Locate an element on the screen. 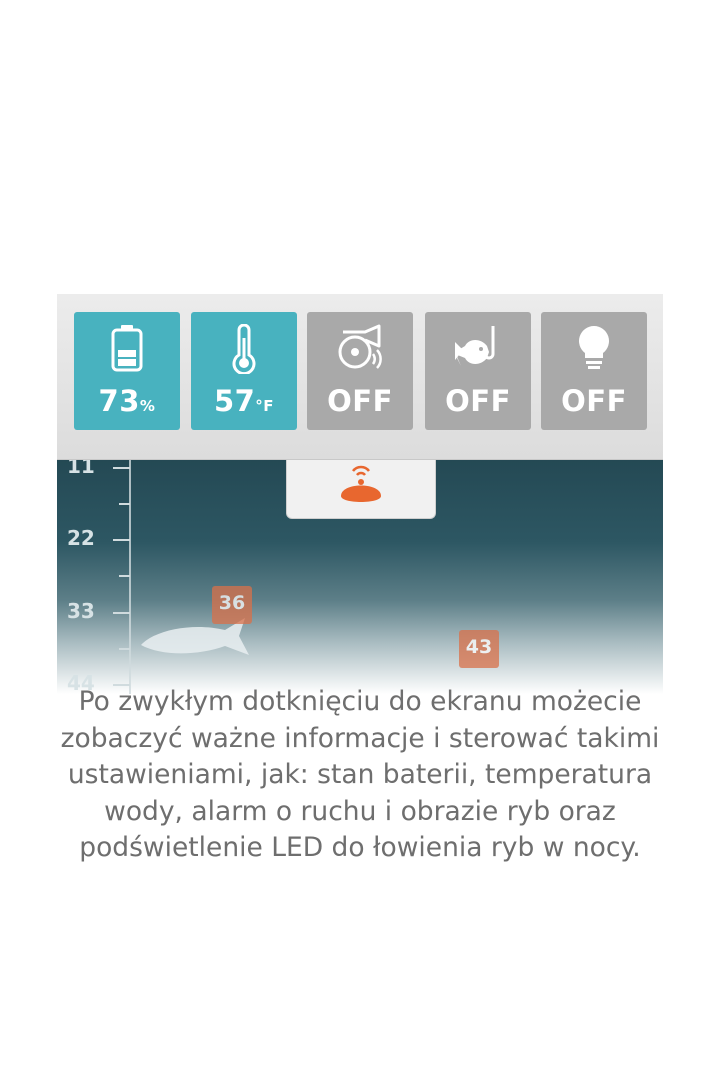  fish-alarm-tile: OFF is located at coordinates (478, 371).